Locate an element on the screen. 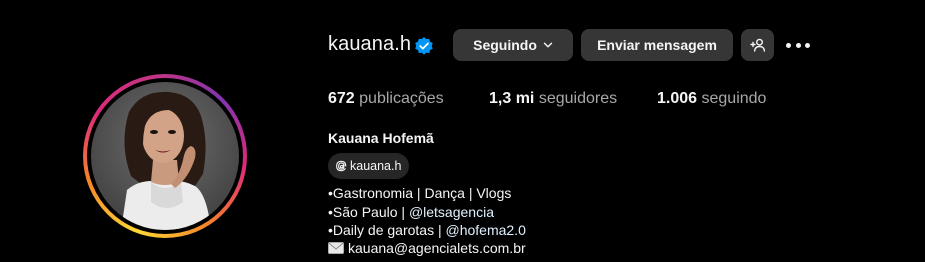  bio-line-2: •São Paulo | @letsagencia is located at coordinates (411, 212).